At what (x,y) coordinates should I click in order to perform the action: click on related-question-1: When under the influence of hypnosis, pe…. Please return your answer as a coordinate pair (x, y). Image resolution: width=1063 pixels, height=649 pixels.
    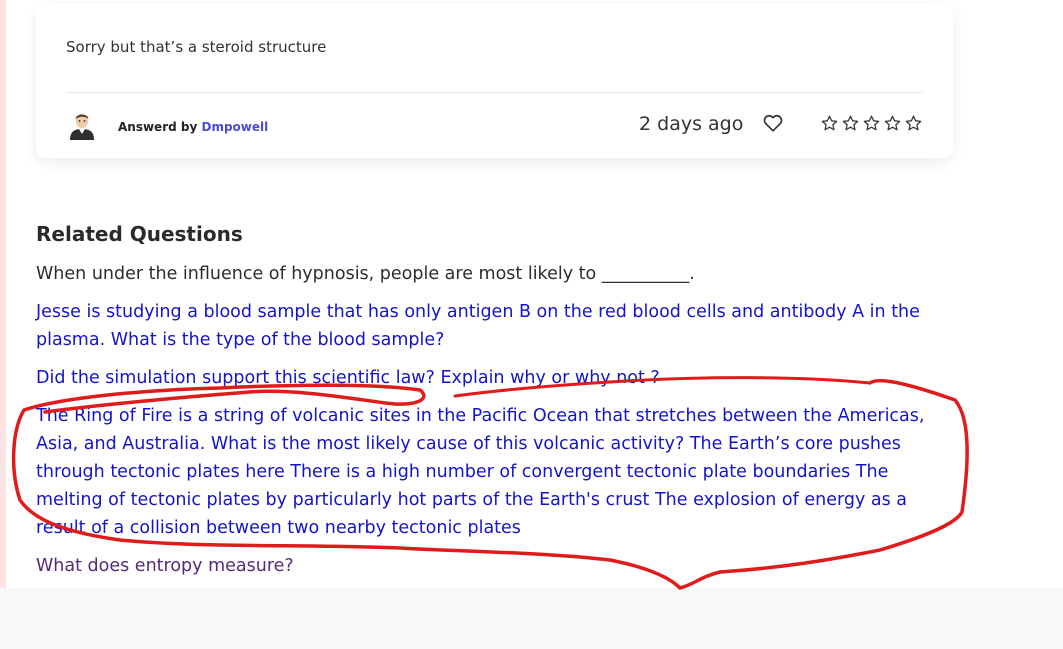
    Looking at the image, I should click on (365, 274).